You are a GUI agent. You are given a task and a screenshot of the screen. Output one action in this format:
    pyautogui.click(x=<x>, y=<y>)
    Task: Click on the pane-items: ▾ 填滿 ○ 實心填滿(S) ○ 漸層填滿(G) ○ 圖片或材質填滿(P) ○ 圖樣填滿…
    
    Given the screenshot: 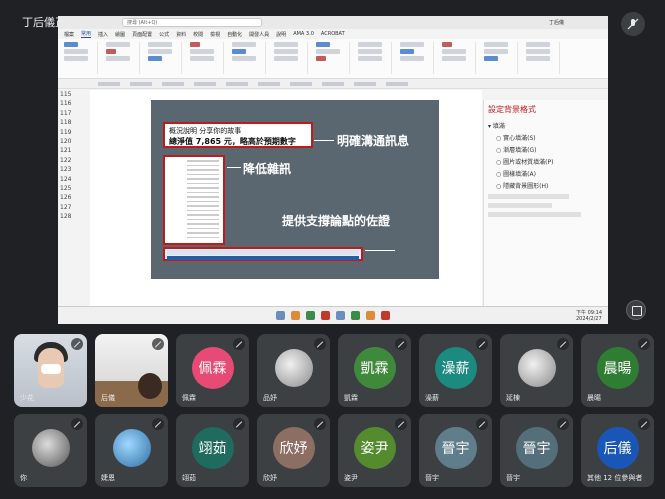 What is the action you would take?
    pyautogui.click(x=546, y=155)
    